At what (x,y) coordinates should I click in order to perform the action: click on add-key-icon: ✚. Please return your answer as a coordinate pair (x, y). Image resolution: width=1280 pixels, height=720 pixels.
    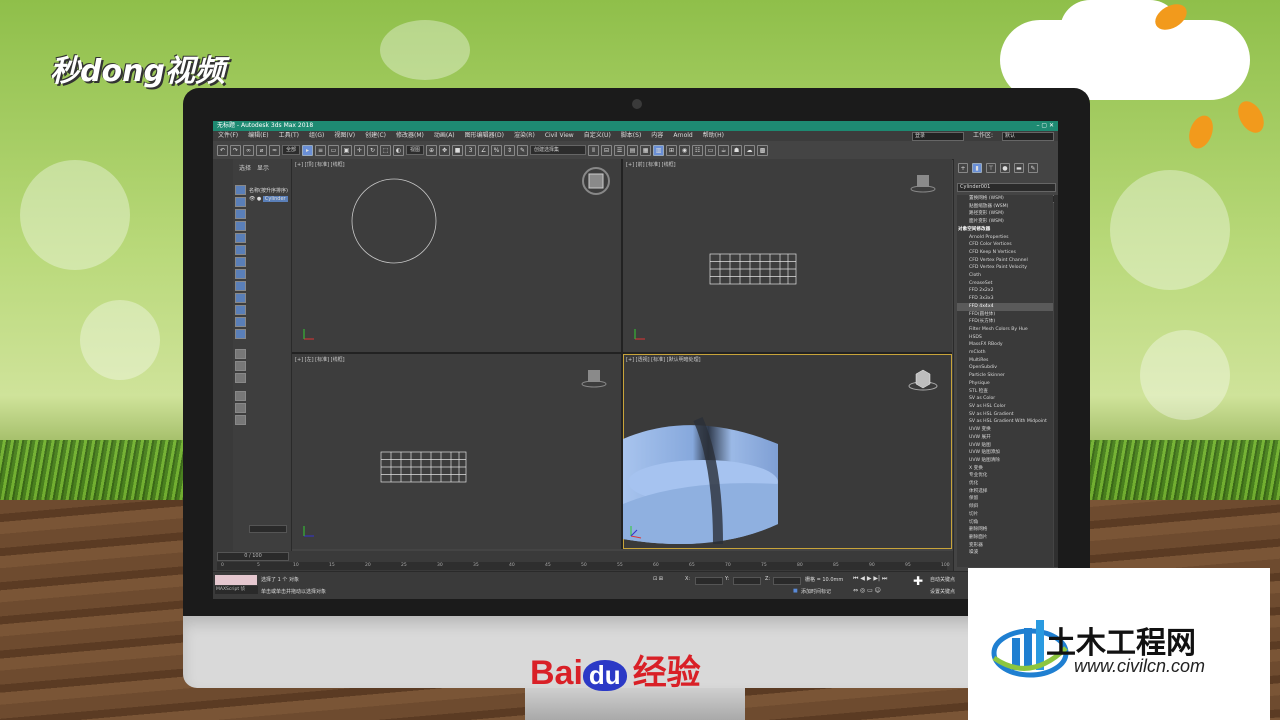
    Looking at the image, I should click on (918, 581).